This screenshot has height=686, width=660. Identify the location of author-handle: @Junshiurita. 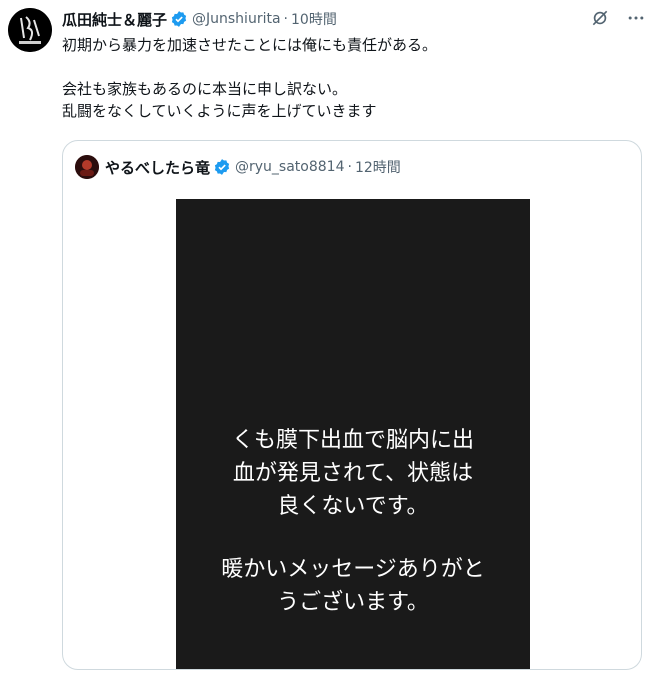
(236, 19).